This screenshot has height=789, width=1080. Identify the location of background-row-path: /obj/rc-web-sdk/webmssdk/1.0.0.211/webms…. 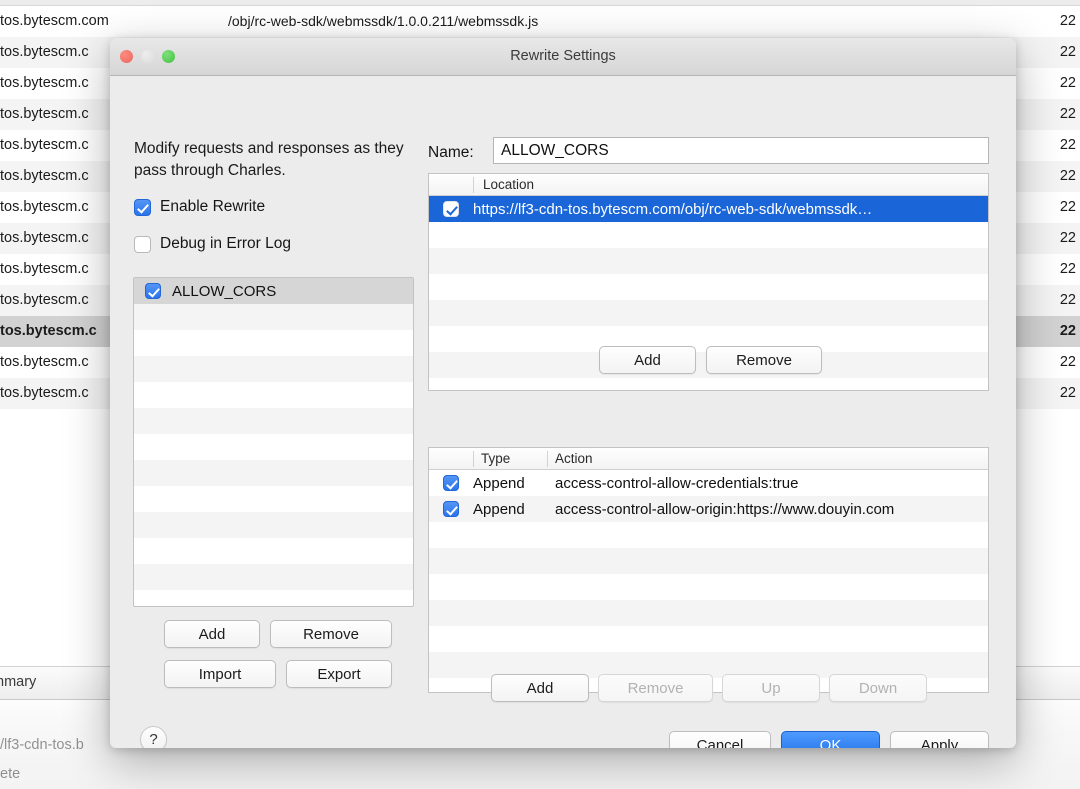
(383, 21).